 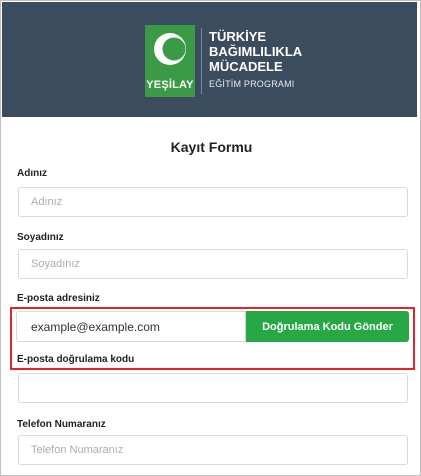 What do you see at coordinates (211, 147) in the screenshot?
I see `form-title: Kayıt Formu` at bounding box center [211, 147].